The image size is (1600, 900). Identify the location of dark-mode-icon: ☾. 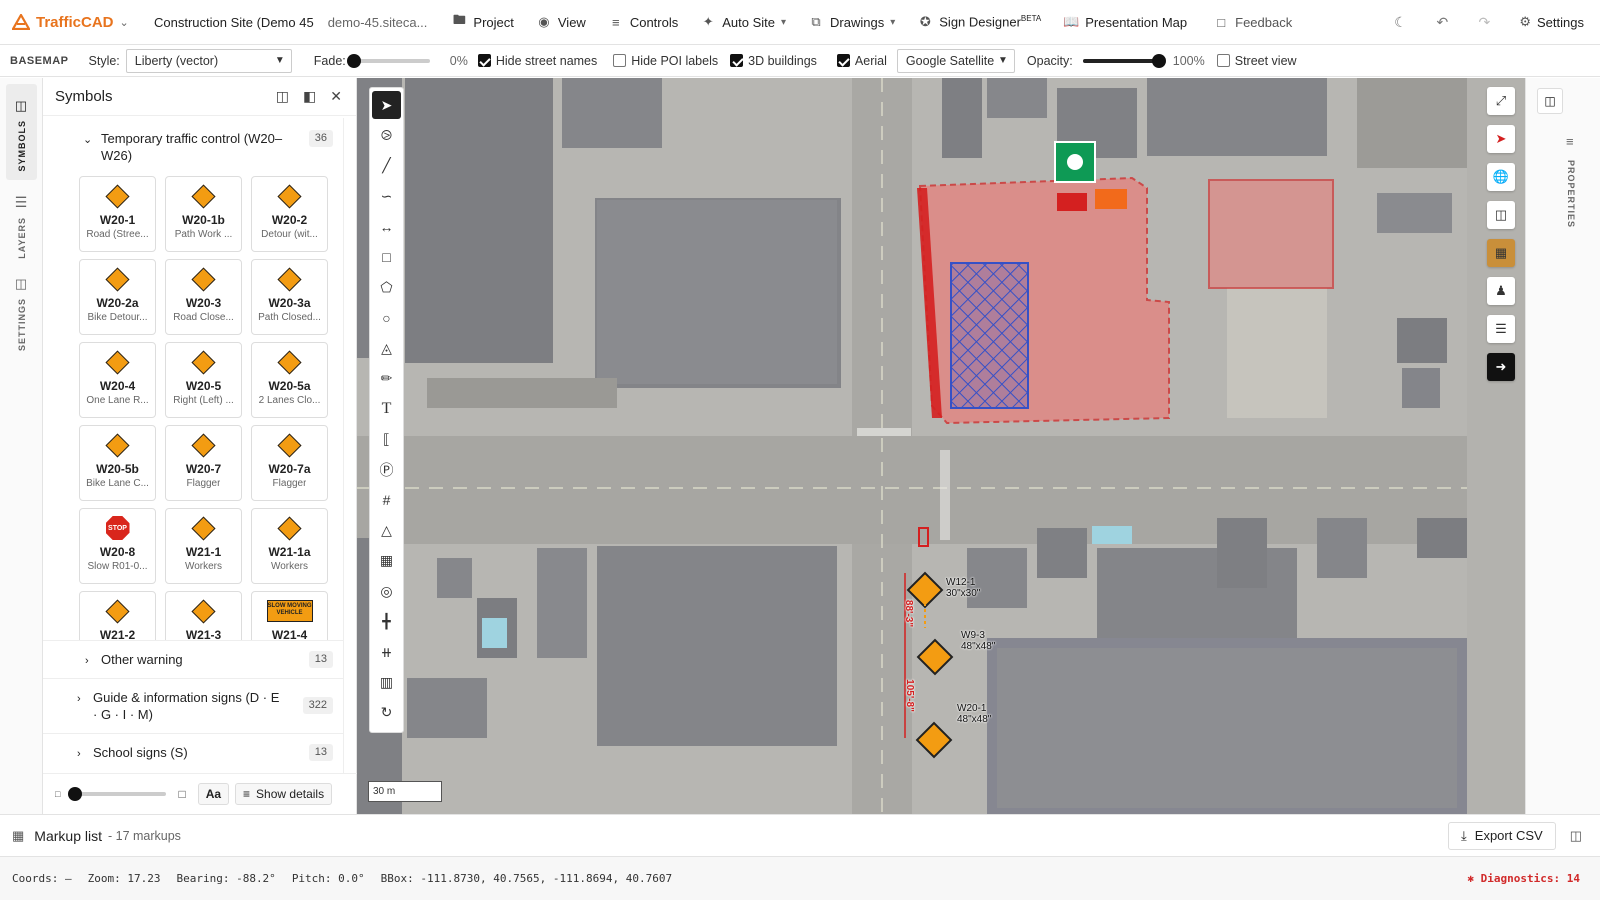
(1400, 22).